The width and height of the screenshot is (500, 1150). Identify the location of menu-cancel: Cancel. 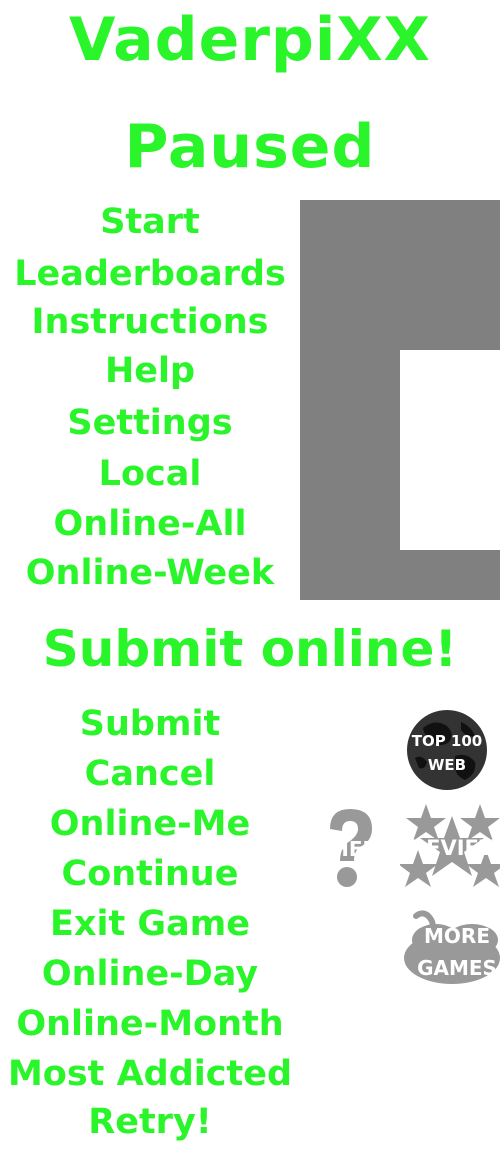
(150, 774).